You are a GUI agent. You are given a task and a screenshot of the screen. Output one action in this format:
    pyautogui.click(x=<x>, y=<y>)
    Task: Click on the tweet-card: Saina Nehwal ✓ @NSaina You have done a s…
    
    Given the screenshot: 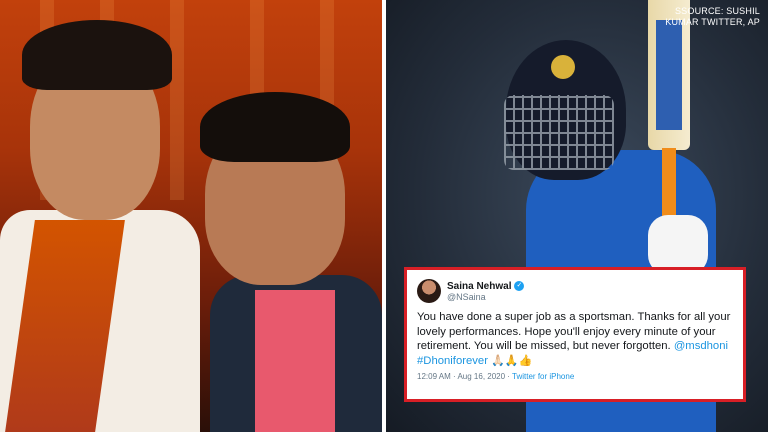 What is the action you would take?
    pyautogui.click(x=575, y=334)
    